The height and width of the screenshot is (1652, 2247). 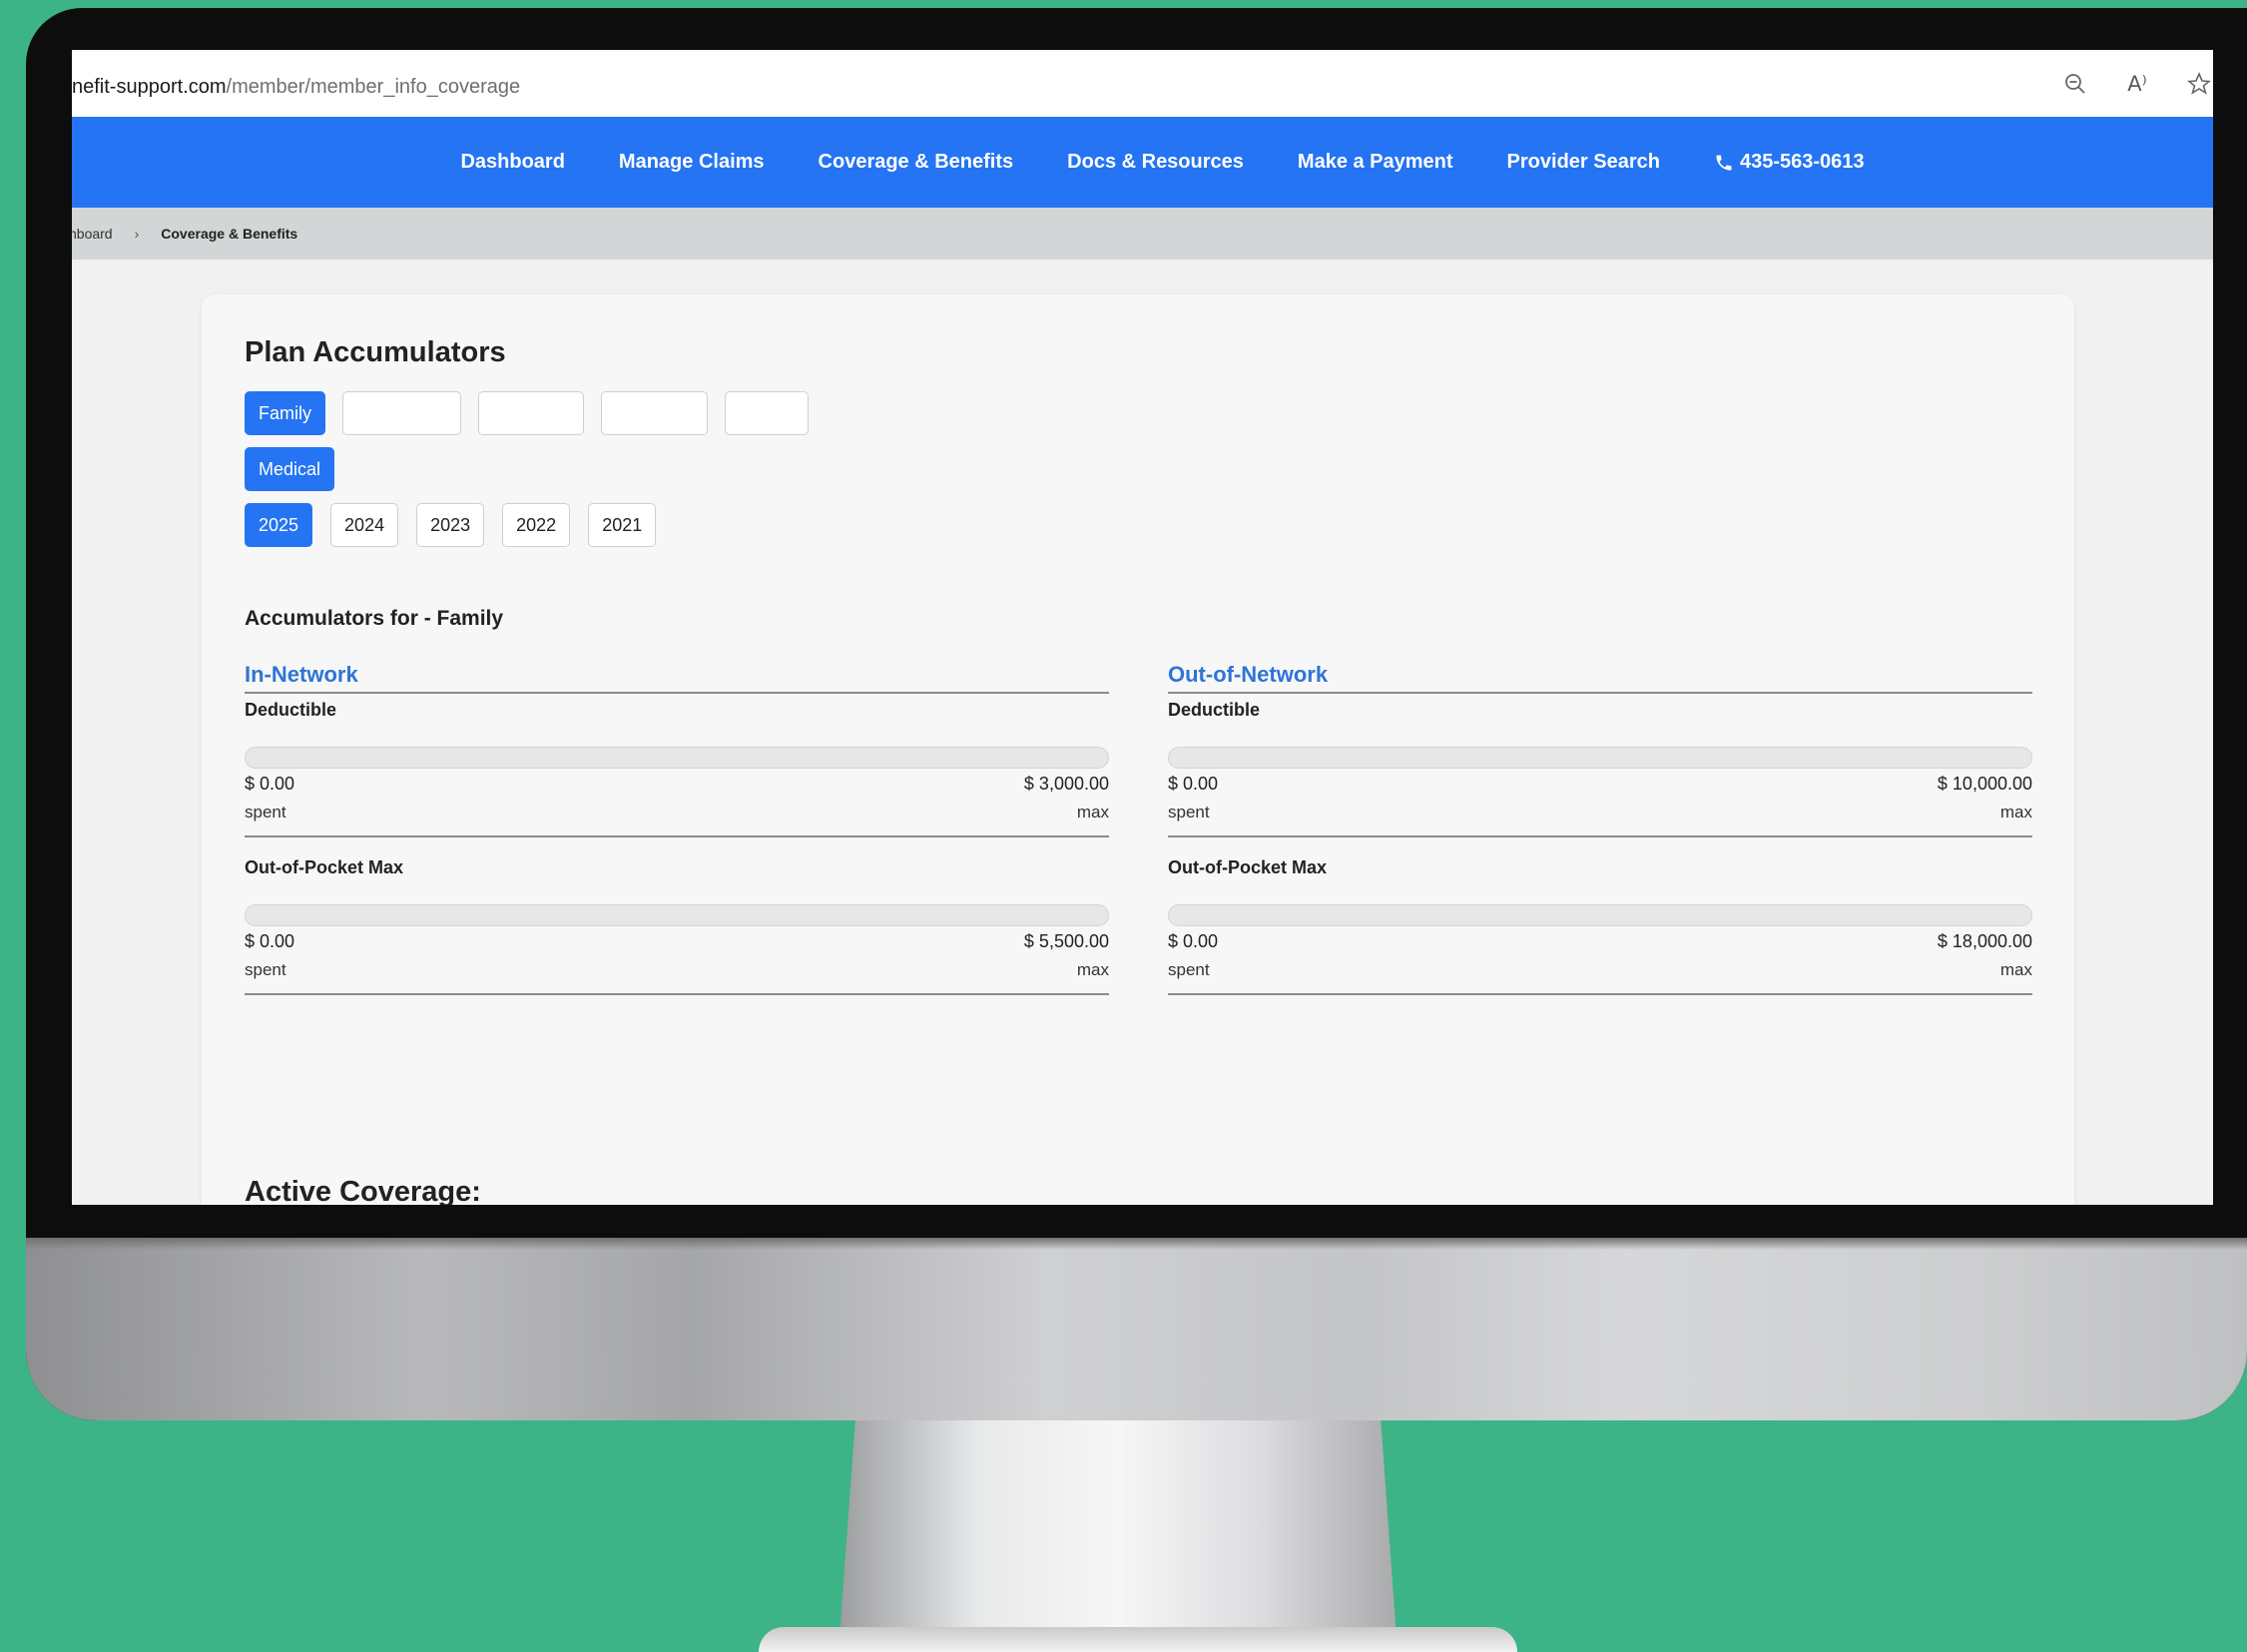 What do you see at coordinates (1600, 775) in the screenshot?
I see `out-of-network-deductible: Deductible $ 0.00 $ 10,000.00 spent max` at bounding box center [1600, 775].